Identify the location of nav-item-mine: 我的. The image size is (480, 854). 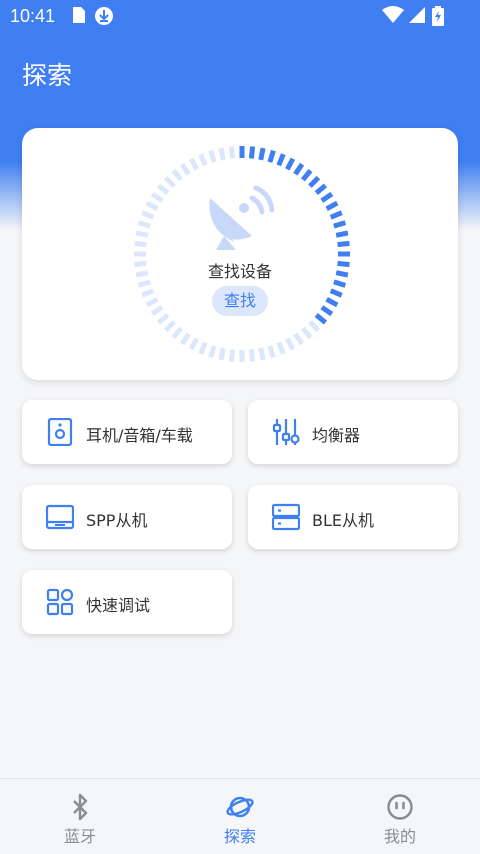
(400, 816).